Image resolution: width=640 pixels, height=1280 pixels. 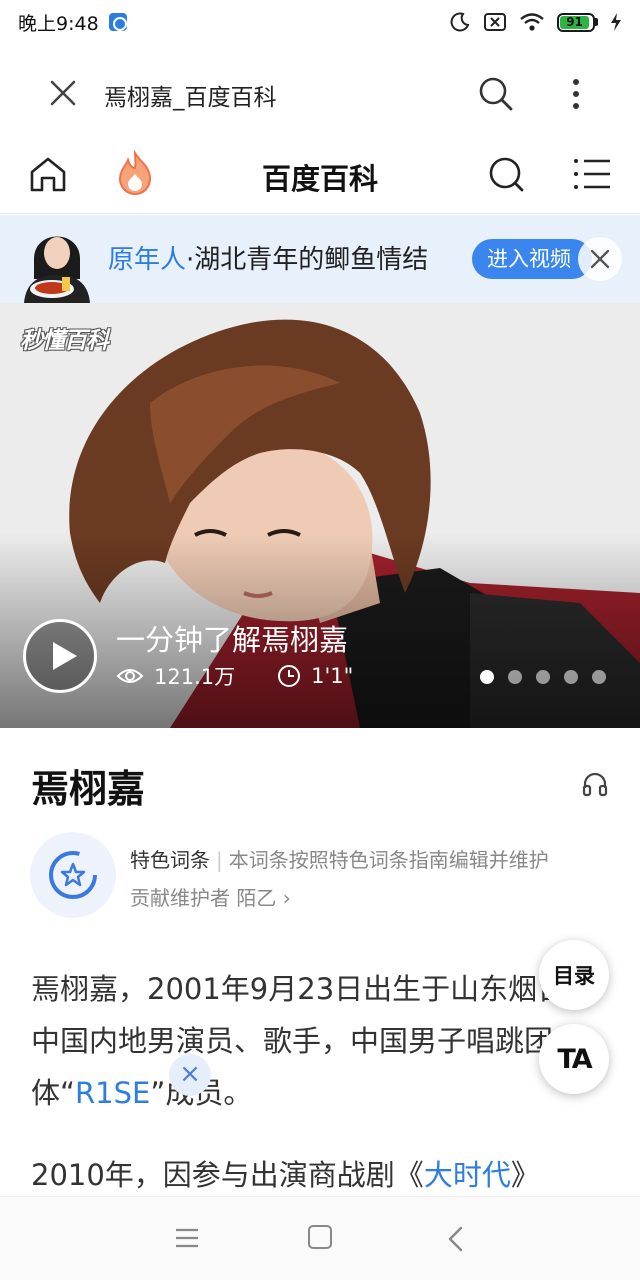 I want to click on promo-headline: ·湖北青年的鲫鱼情结, so click(x=307, y=260).